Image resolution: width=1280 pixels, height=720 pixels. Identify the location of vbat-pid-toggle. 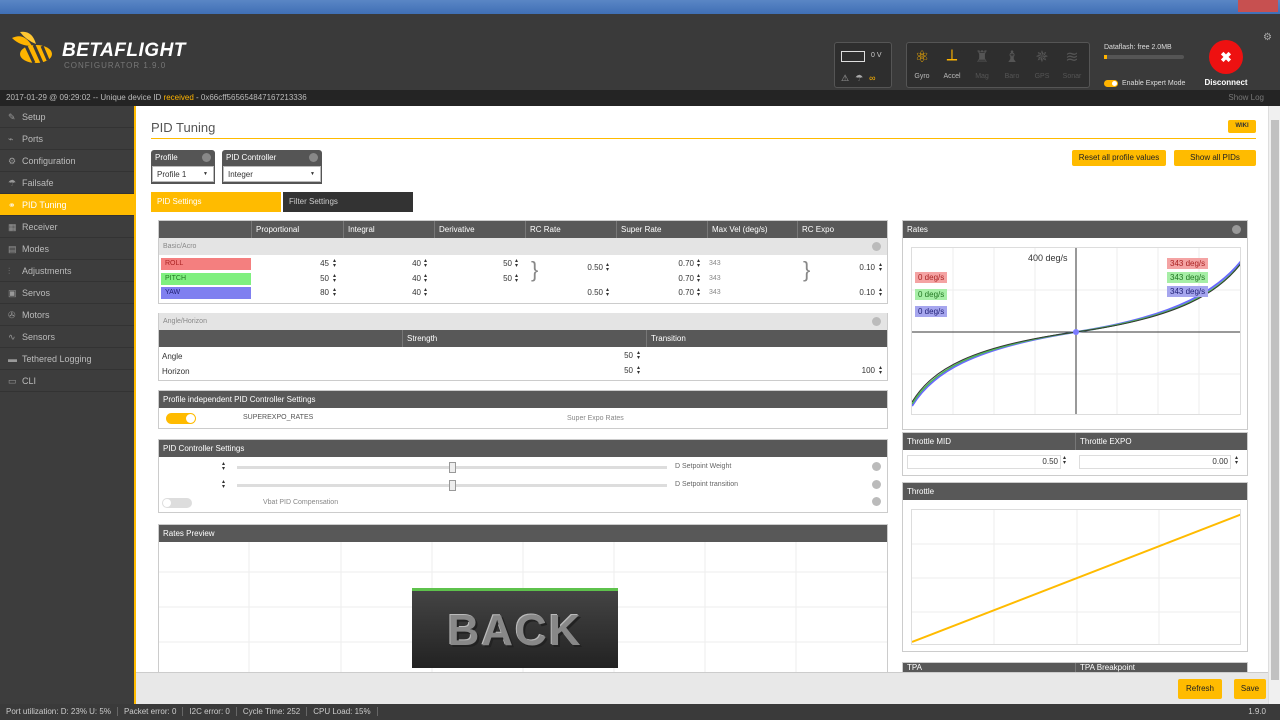
(177, 503).